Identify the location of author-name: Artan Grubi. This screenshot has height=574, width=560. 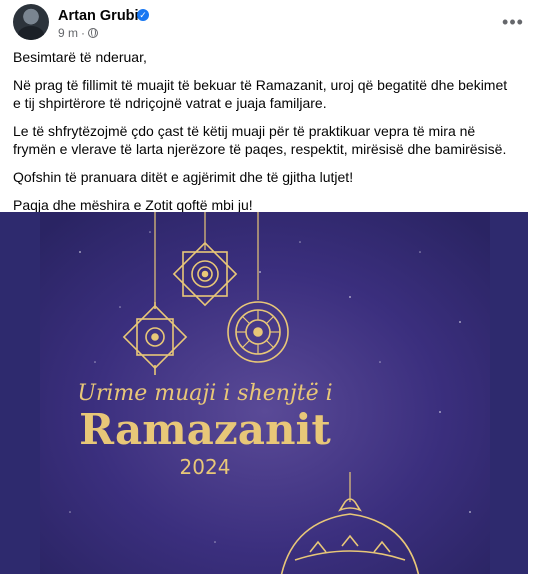
(98, 16).